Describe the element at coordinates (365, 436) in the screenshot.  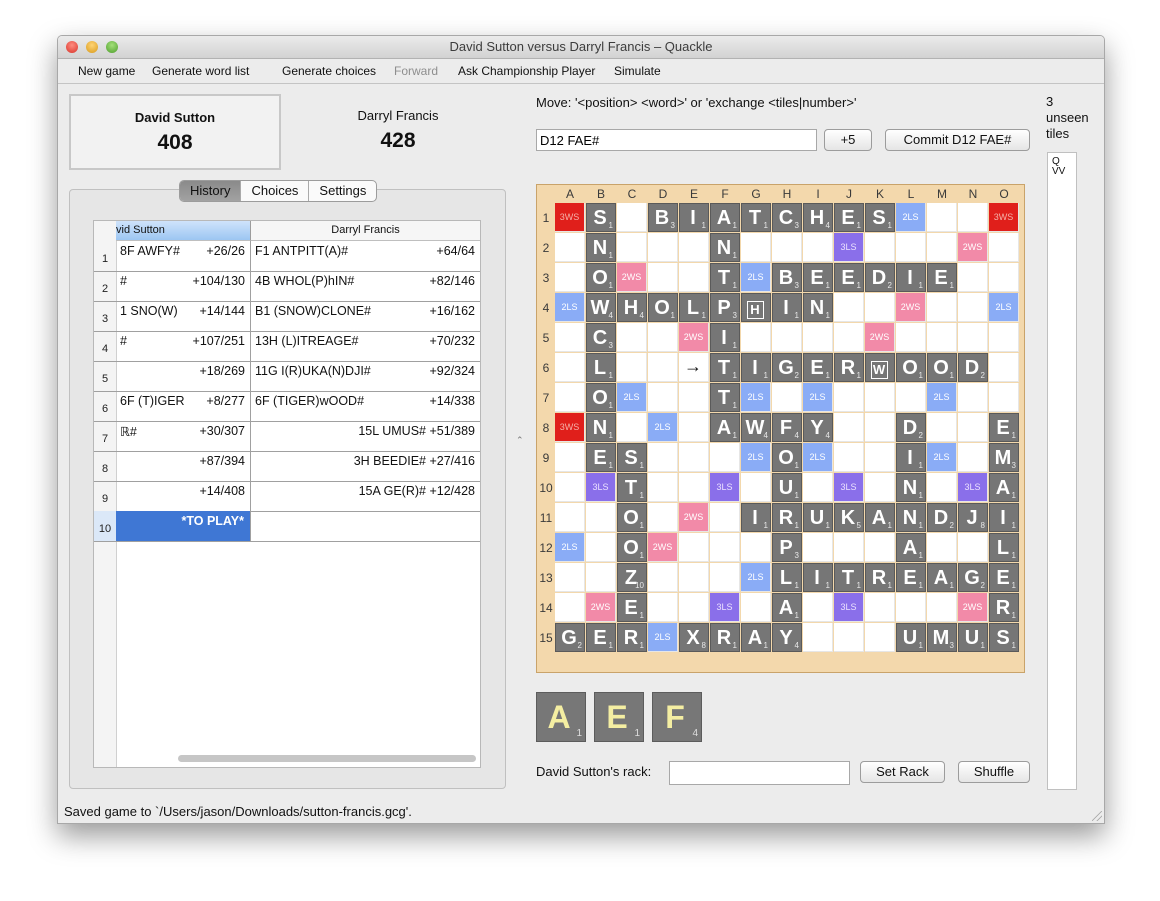
I see `player2-move-cell: 15L UMUS# +51/389` at that location.